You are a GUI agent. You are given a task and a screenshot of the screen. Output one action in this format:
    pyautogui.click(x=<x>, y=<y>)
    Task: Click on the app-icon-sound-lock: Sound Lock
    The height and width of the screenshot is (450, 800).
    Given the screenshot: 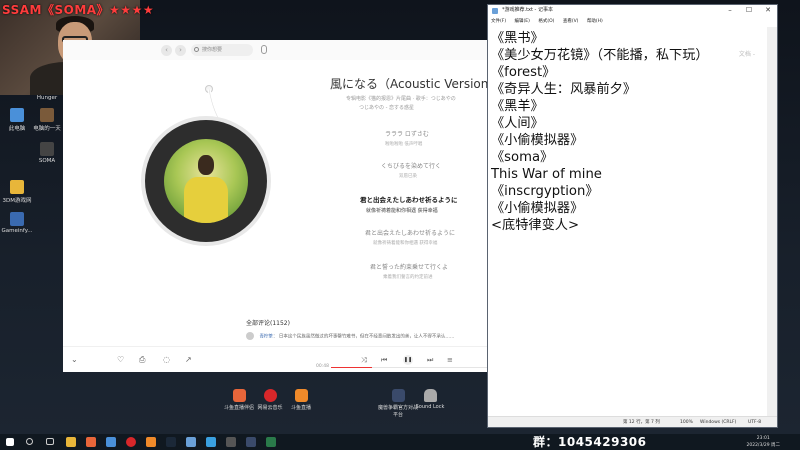 What is the action you would take?
    pyautogui.click(x=430, y=399)
    